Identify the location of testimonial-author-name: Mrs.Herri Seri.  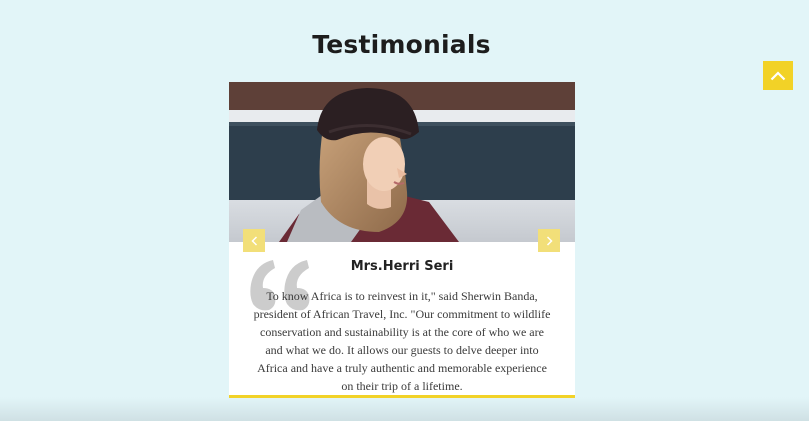
(402, 266).